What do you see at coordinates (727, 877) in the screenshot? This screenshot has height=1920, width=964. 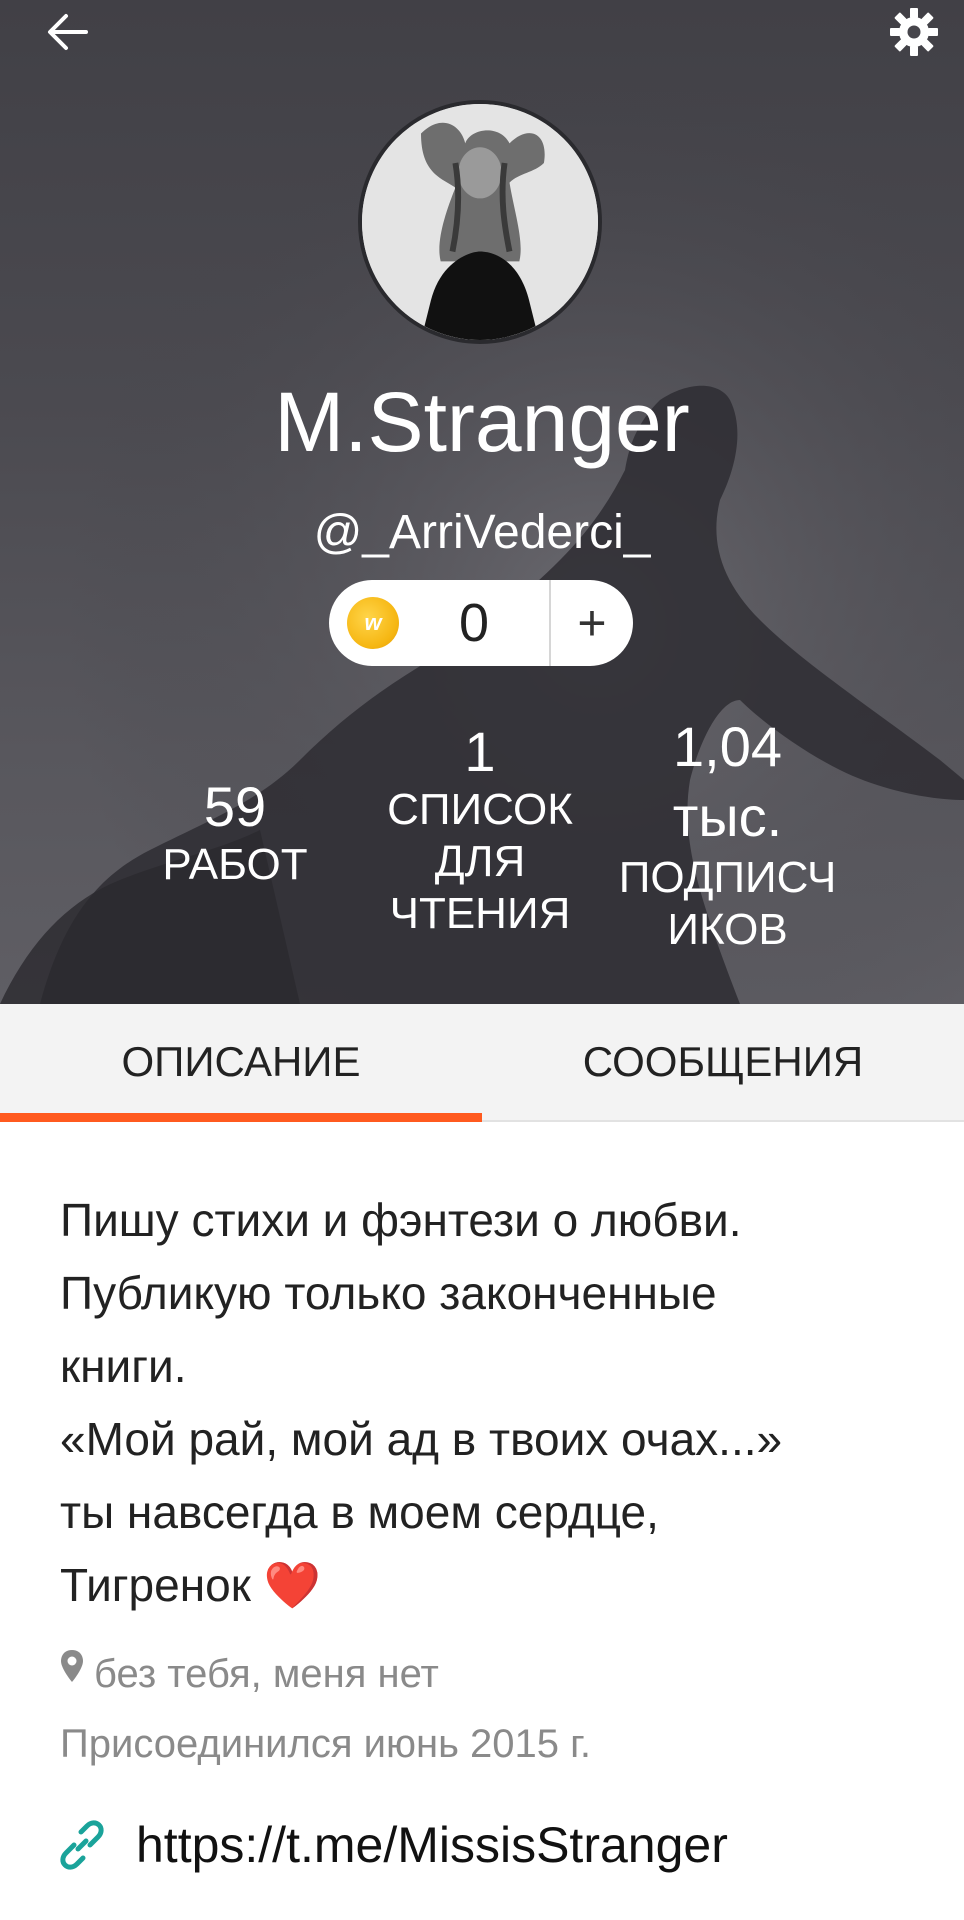 I see `stat-followers-label-1: ПОДПИСЧ` at bounding box center [727, 877].